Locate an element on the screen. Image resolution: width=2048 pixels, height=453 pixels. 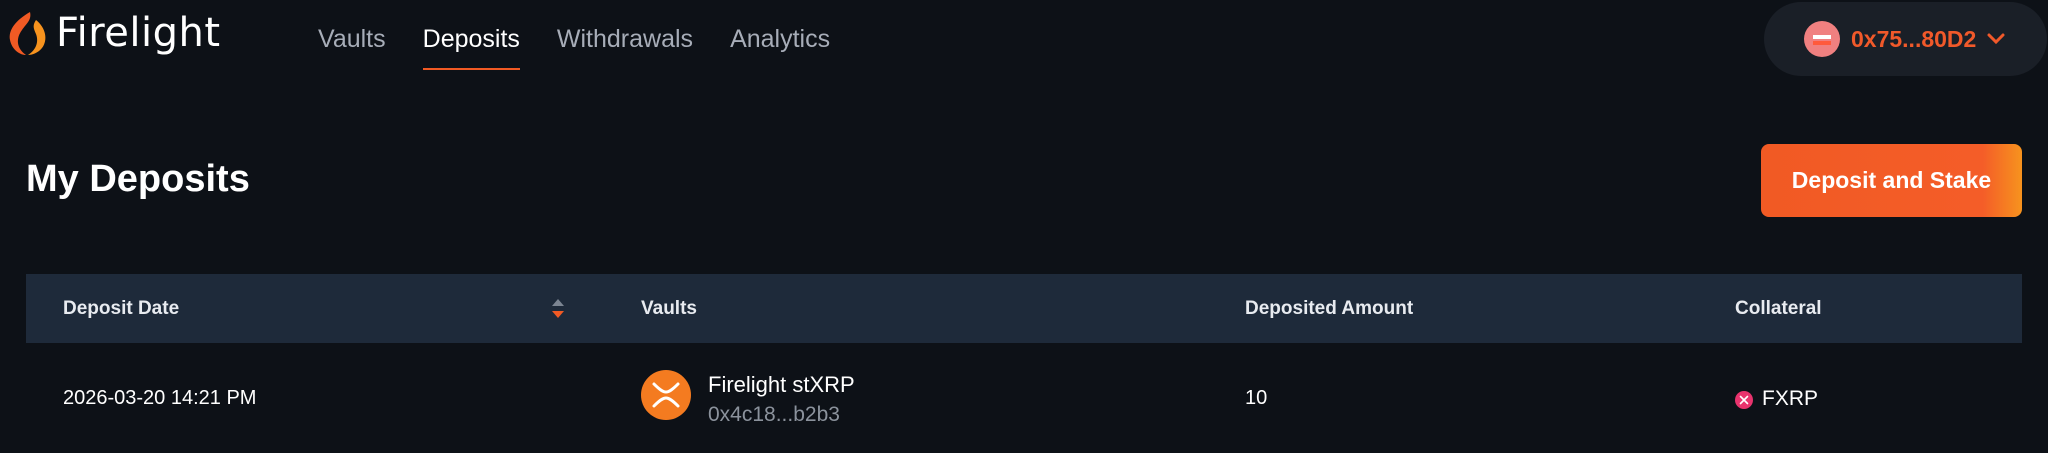
deposit-and-stake-button: Deposit and Stake is located at coordinates (1891, 180).